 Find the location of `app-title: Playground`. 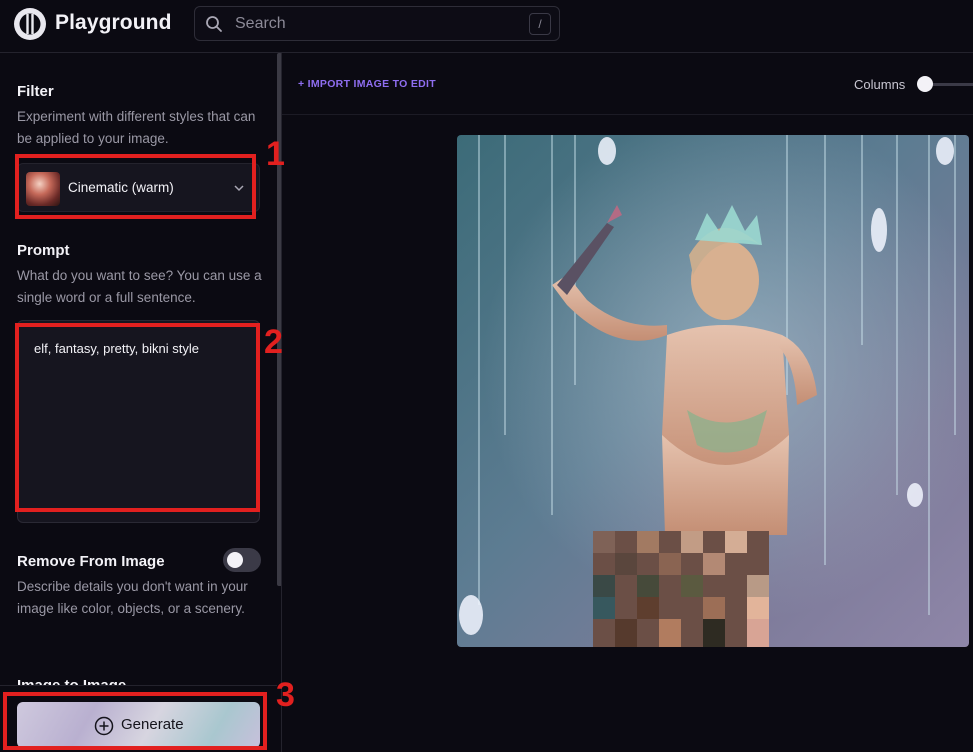

app-title: Playground is located at coordinates (113, 23).